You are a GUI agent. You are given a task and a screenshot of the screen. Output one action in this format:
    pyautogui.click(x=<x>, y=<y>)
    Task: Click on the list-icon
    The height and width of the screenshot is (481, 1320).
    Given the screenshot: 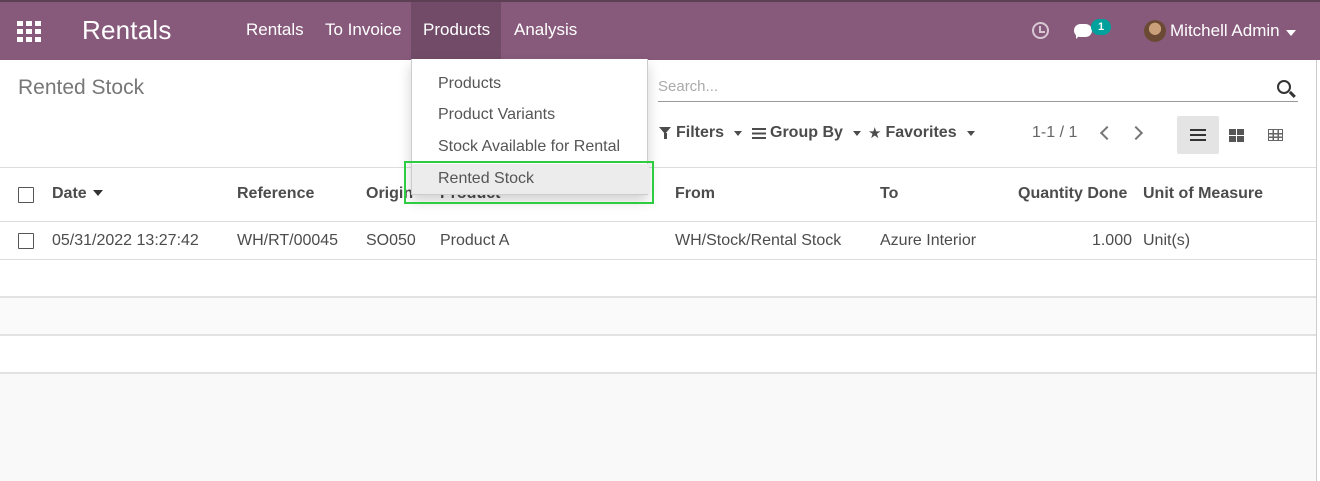 What is the action you would take?
    pyautogui.click(x=1198, y=135)
    